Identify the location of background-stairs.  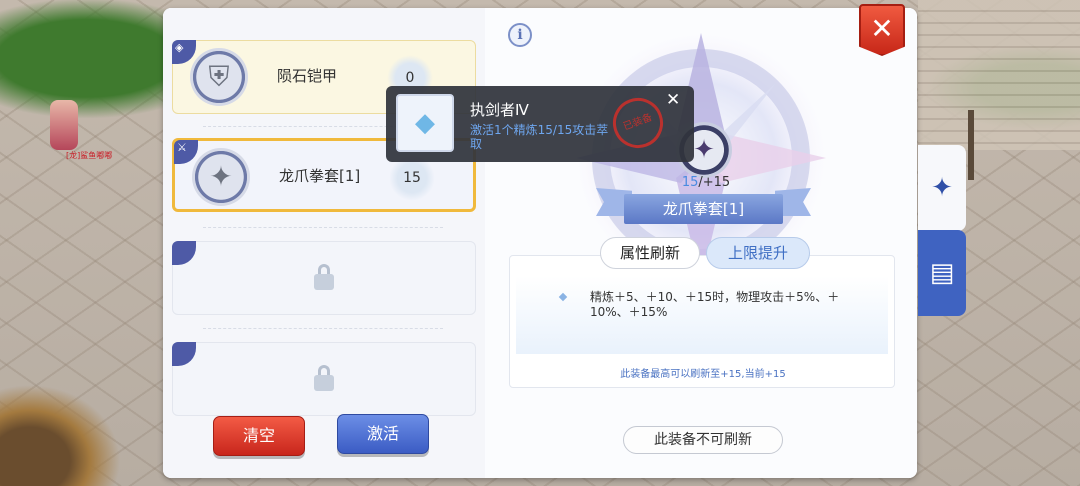
(999, 75).